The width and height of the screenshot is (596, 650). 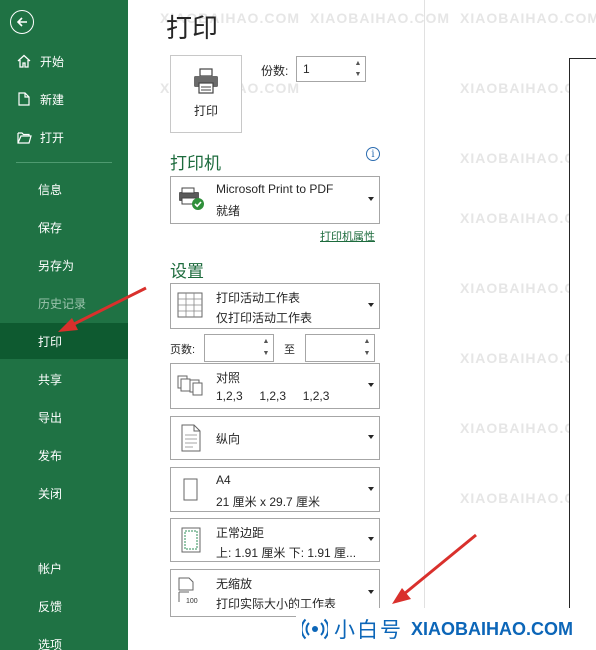 I want to click on nav-item-publish: 发布, so click(x=64, y=455).